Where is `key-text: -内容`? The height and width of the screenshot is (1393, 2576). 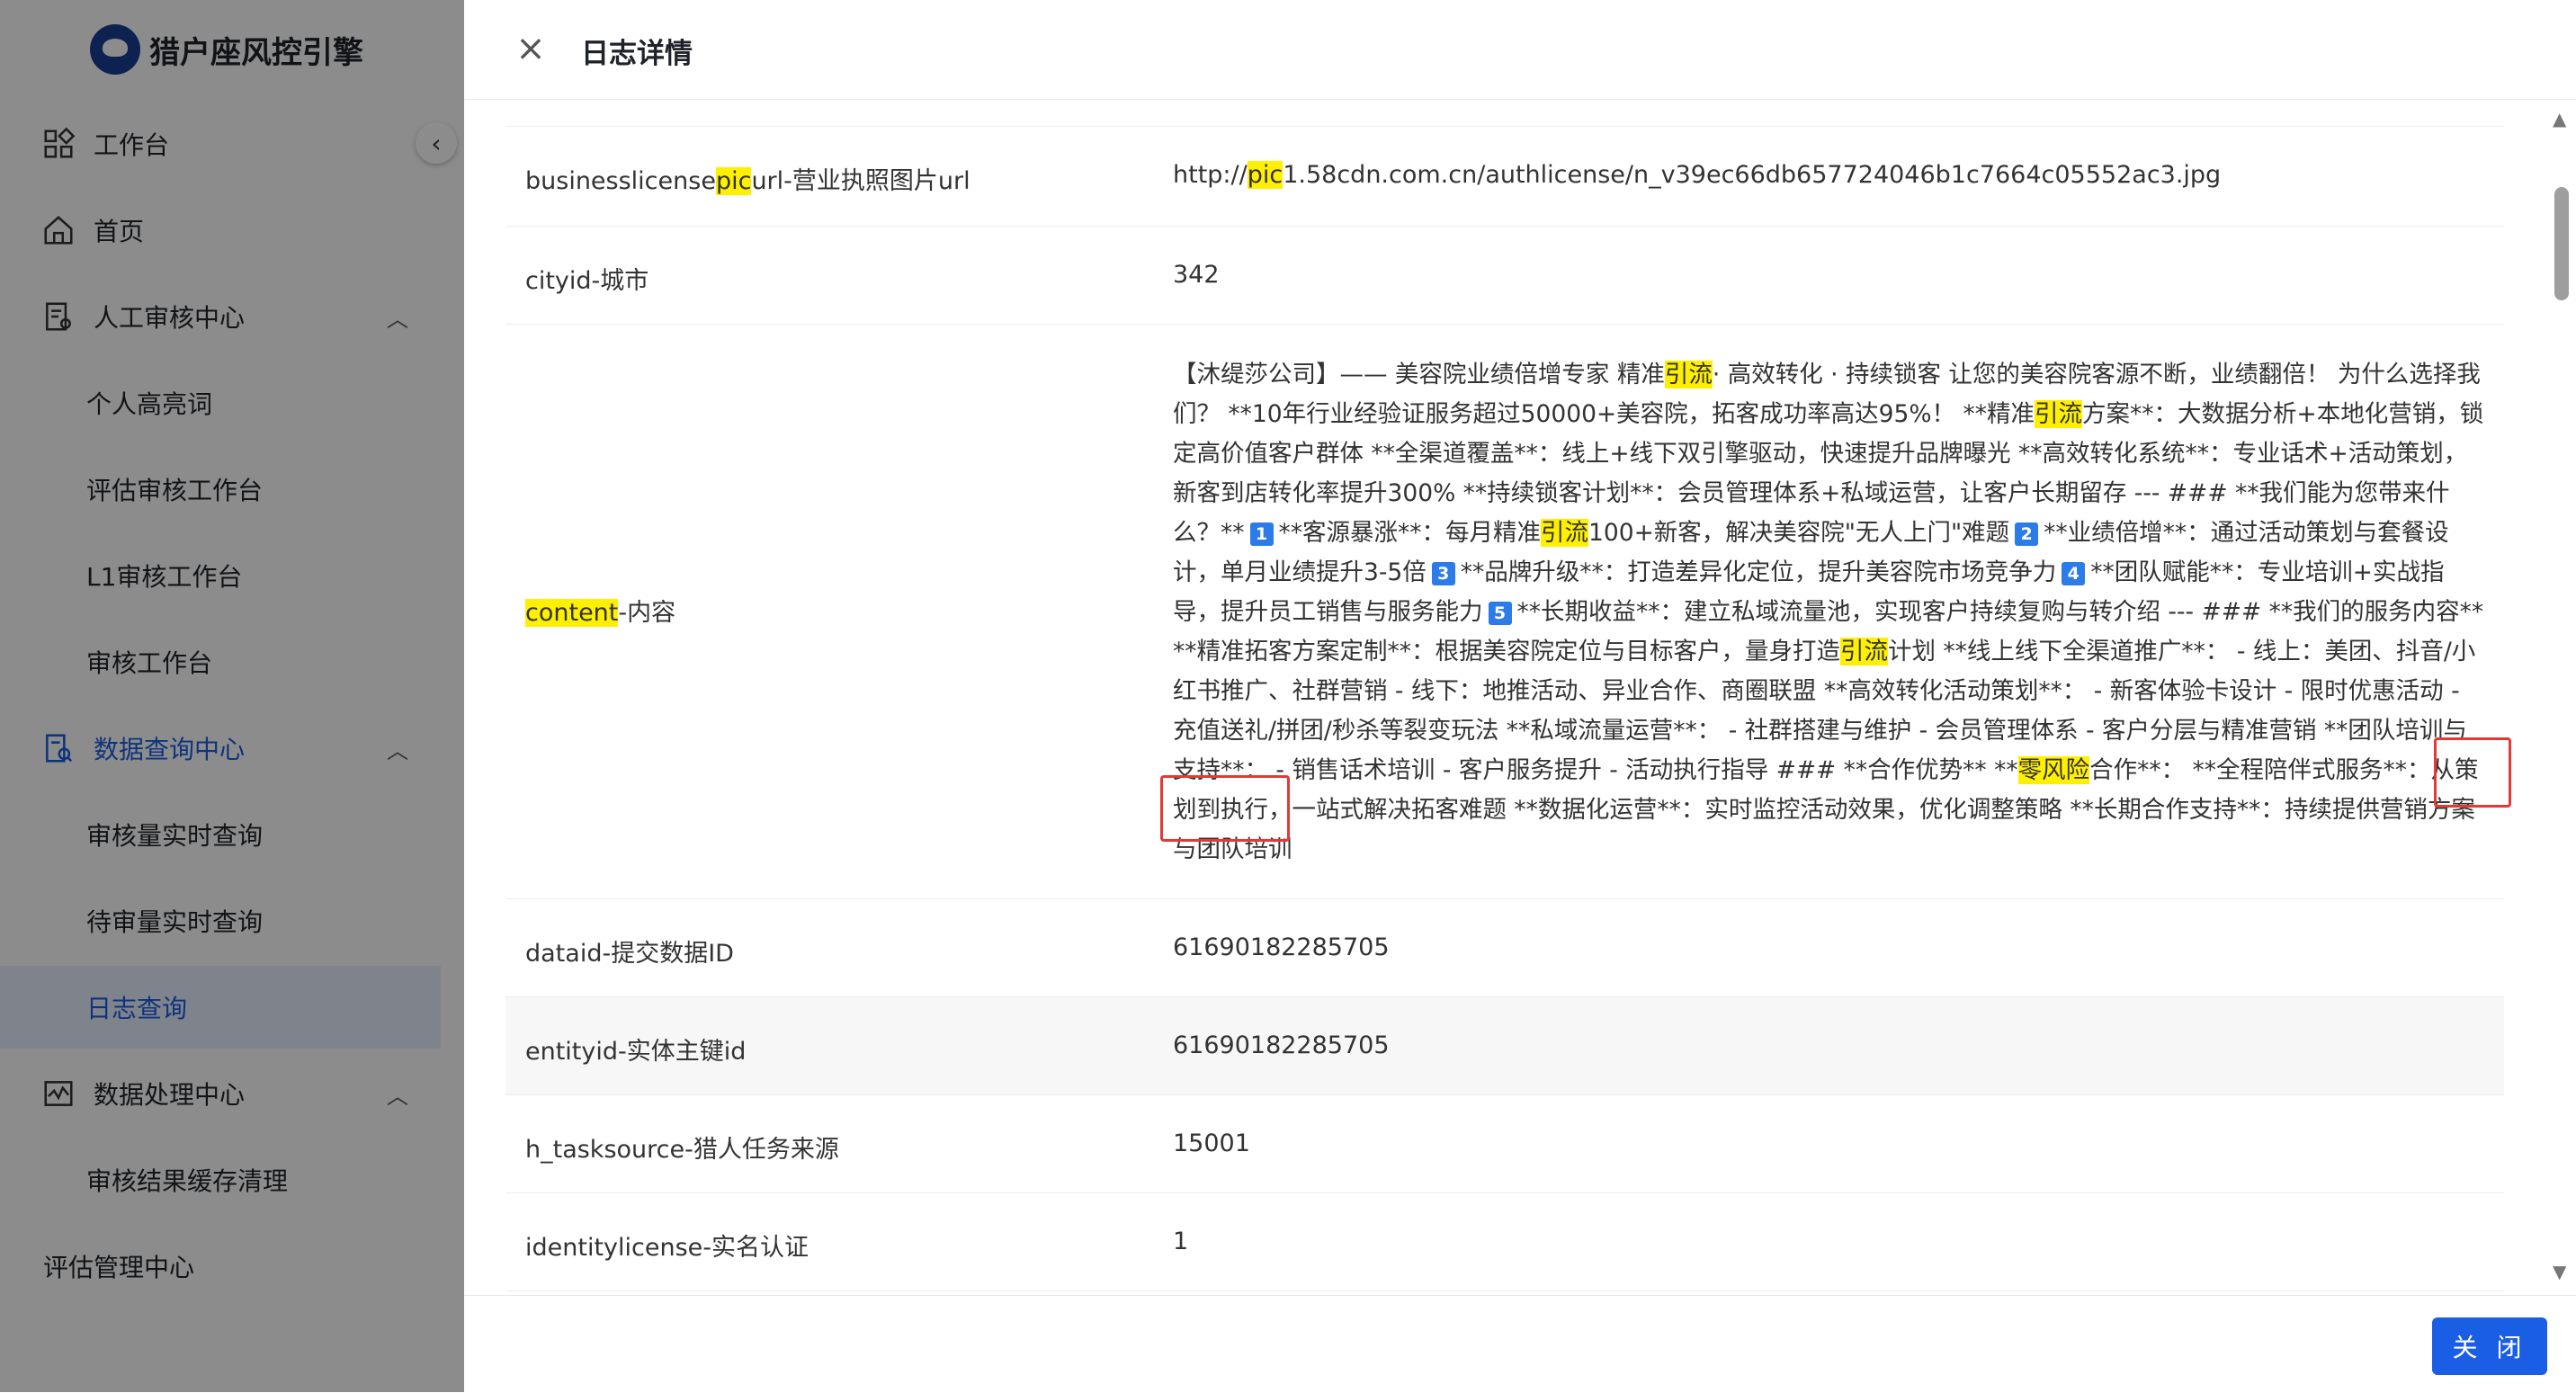
key-text: -内容 is located at coordinates (647, 613).